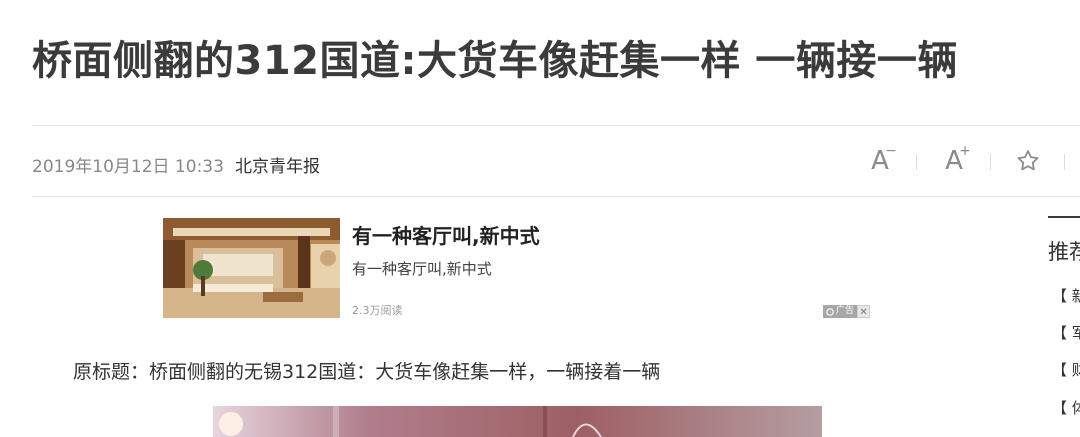 The image size is (1080, 437). I want to click on ad-label-text: 广告, so click(845, 311).